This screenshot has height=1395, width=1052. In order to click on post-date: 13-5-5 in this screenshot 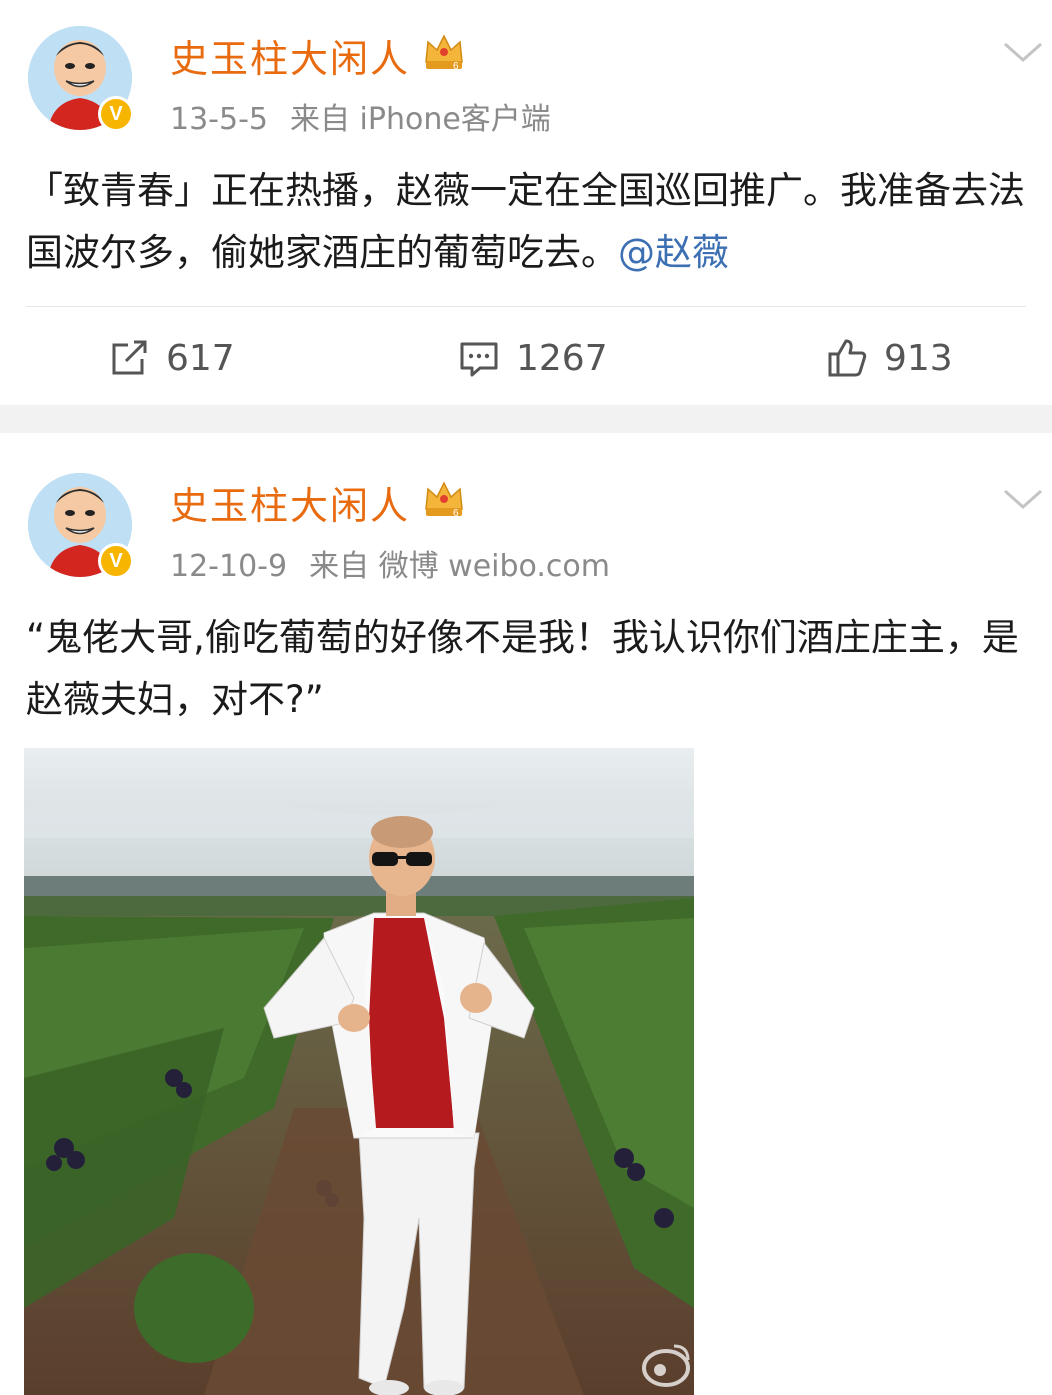, I will do `click(219, 119)`.